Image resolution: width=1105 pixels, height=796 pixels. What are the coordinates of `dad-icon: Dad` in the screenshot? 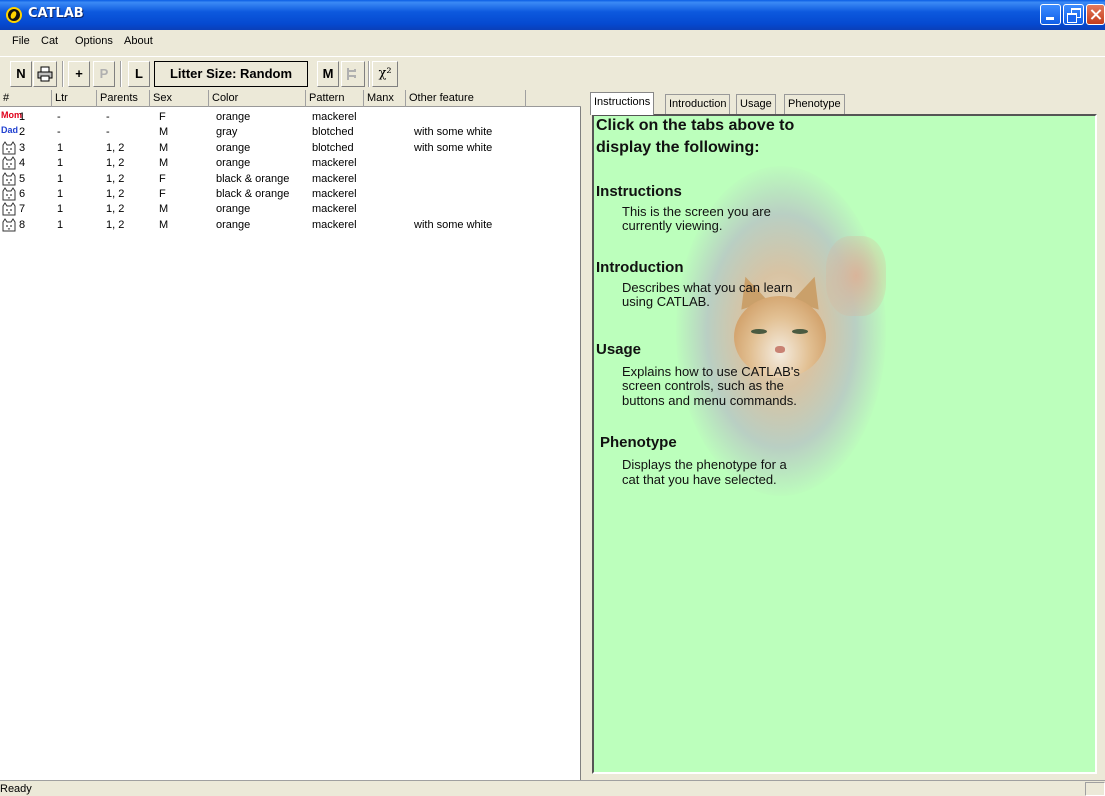 It's located at (10, 130).